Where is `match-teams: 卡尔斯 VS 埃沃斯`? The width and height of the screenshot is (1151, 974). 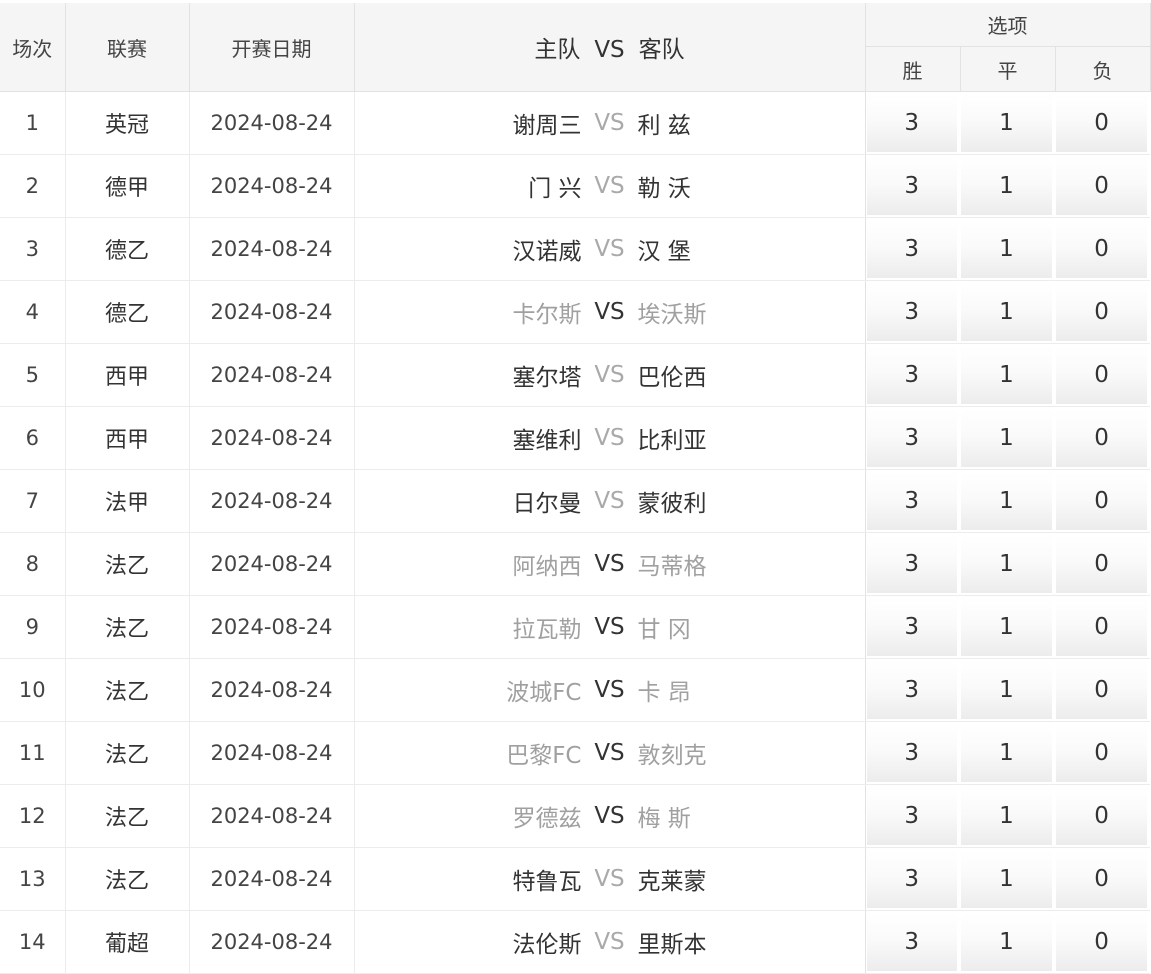 match-teams: 卡尔斯 VS 埃沃斯 is located at coordinates (610, 312).